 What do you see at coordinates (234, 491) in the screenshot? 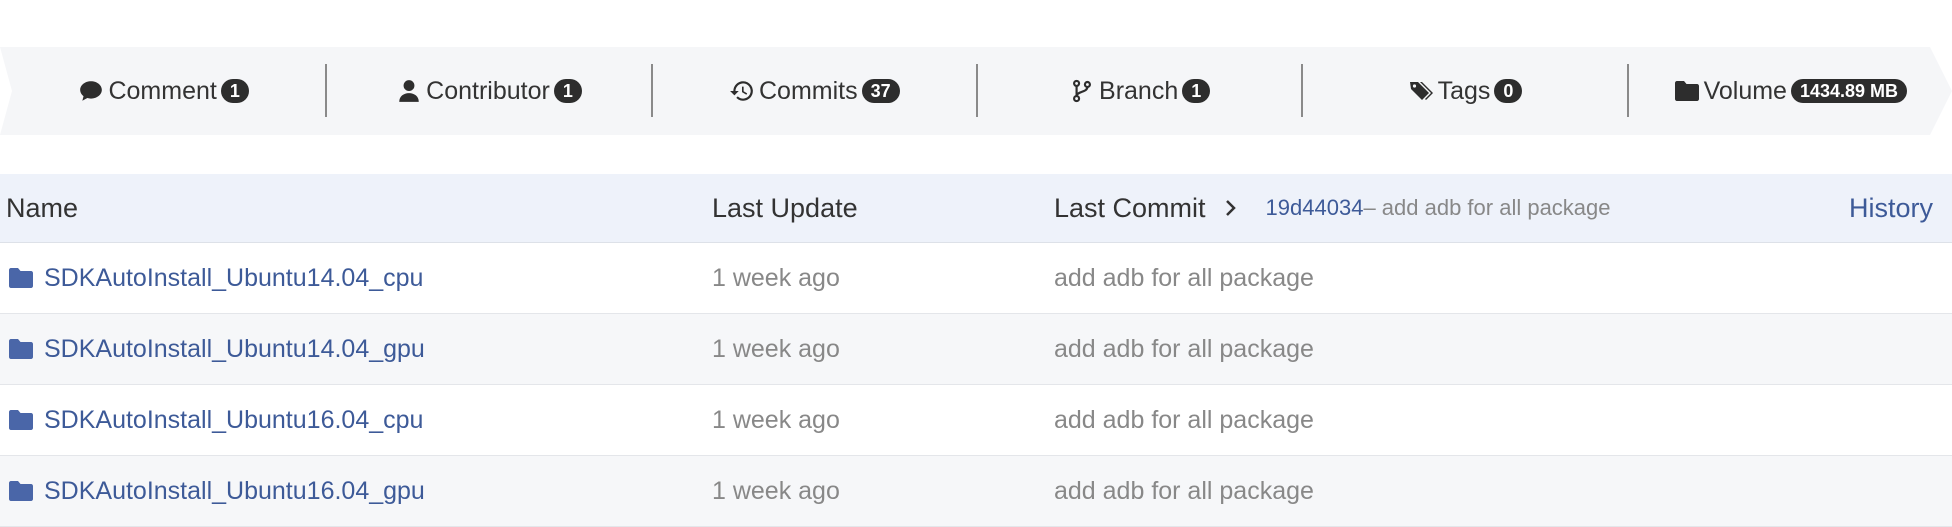
I see `folder-link: SDKAutoInstall_Ubuntu16.04_gpu` at bounding box center [234, 491].